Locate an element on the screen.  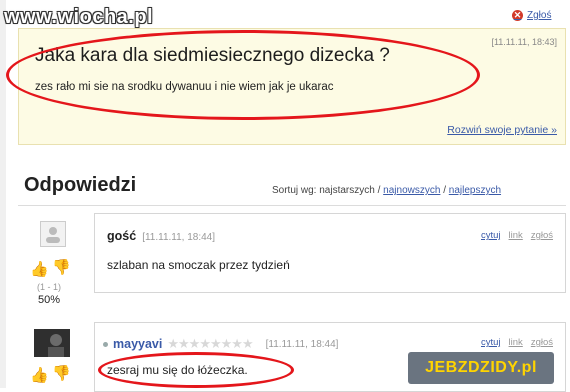
rating-stars-icon: ★★★★★★★★ is located at coordinates (210, 343).